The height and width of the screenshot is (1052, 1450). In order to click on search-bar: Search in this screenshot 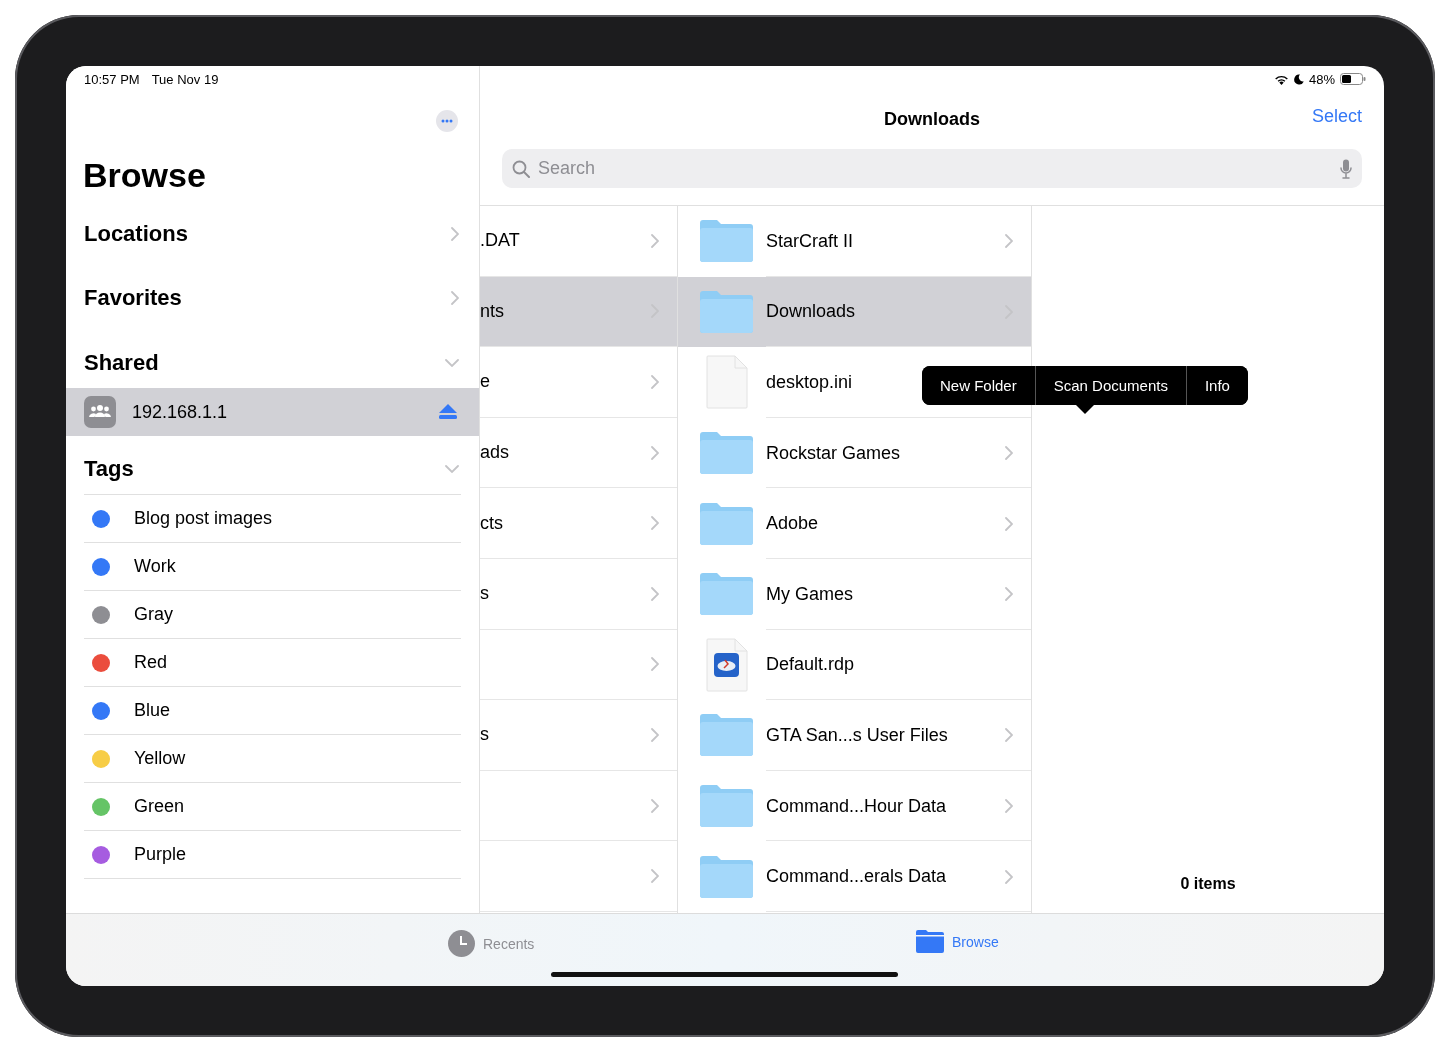, I will do `click(932, 168)`.